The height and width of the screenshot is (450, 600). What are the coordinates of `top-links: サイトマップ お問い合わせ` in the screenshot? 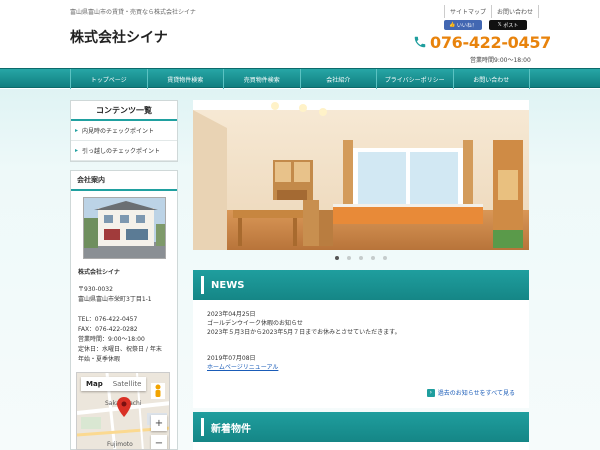 It's located at (492, 11).